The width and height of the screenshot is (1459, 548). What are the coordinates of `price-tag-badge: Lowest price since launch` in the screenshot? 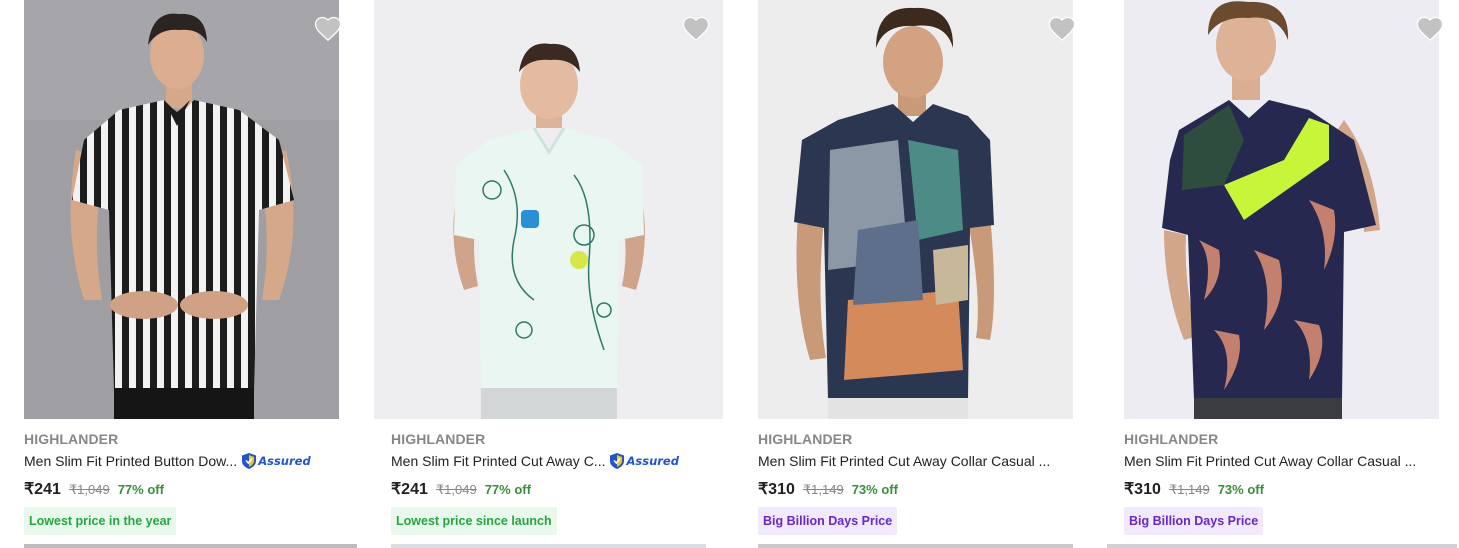 It's located at (474, 521).